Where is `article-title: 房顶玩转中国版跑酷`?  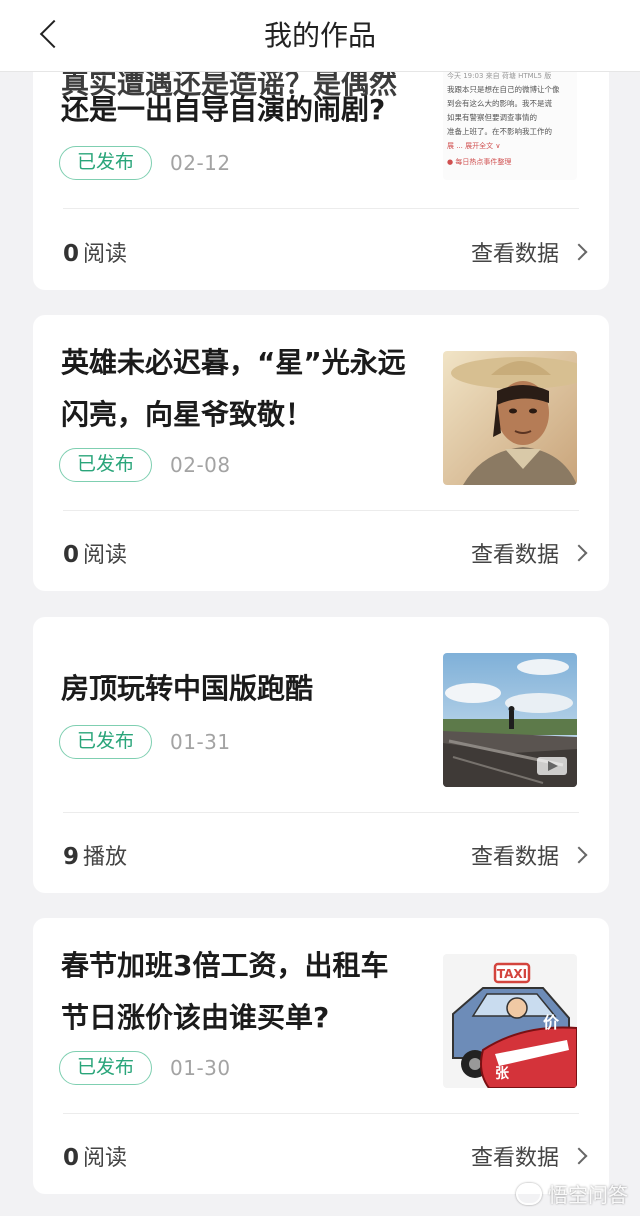 article-title: 房顶玩转中国版跑酷 is located at coordinates (241, 689).